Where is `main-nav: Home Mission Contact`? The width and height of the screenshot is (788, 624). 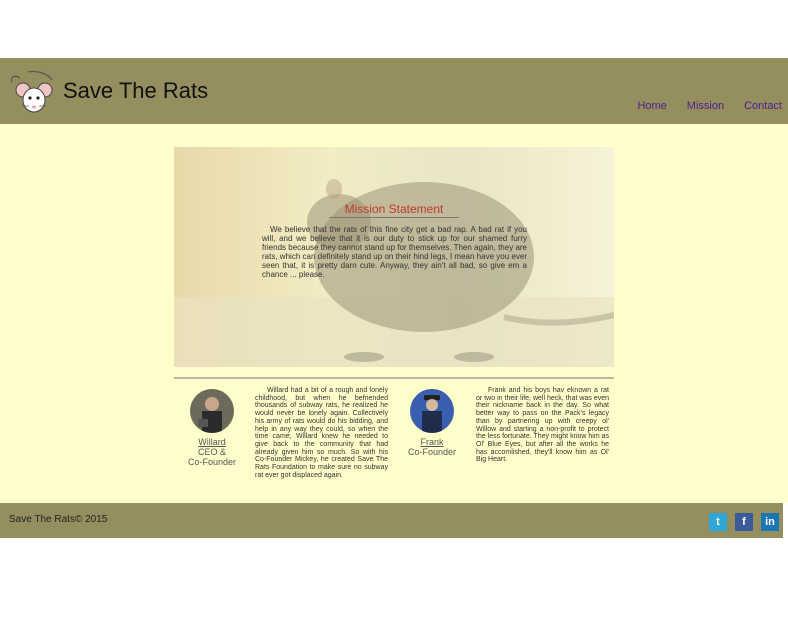
main-nav: Home Mission Contact is located at coordinates (709, 106).